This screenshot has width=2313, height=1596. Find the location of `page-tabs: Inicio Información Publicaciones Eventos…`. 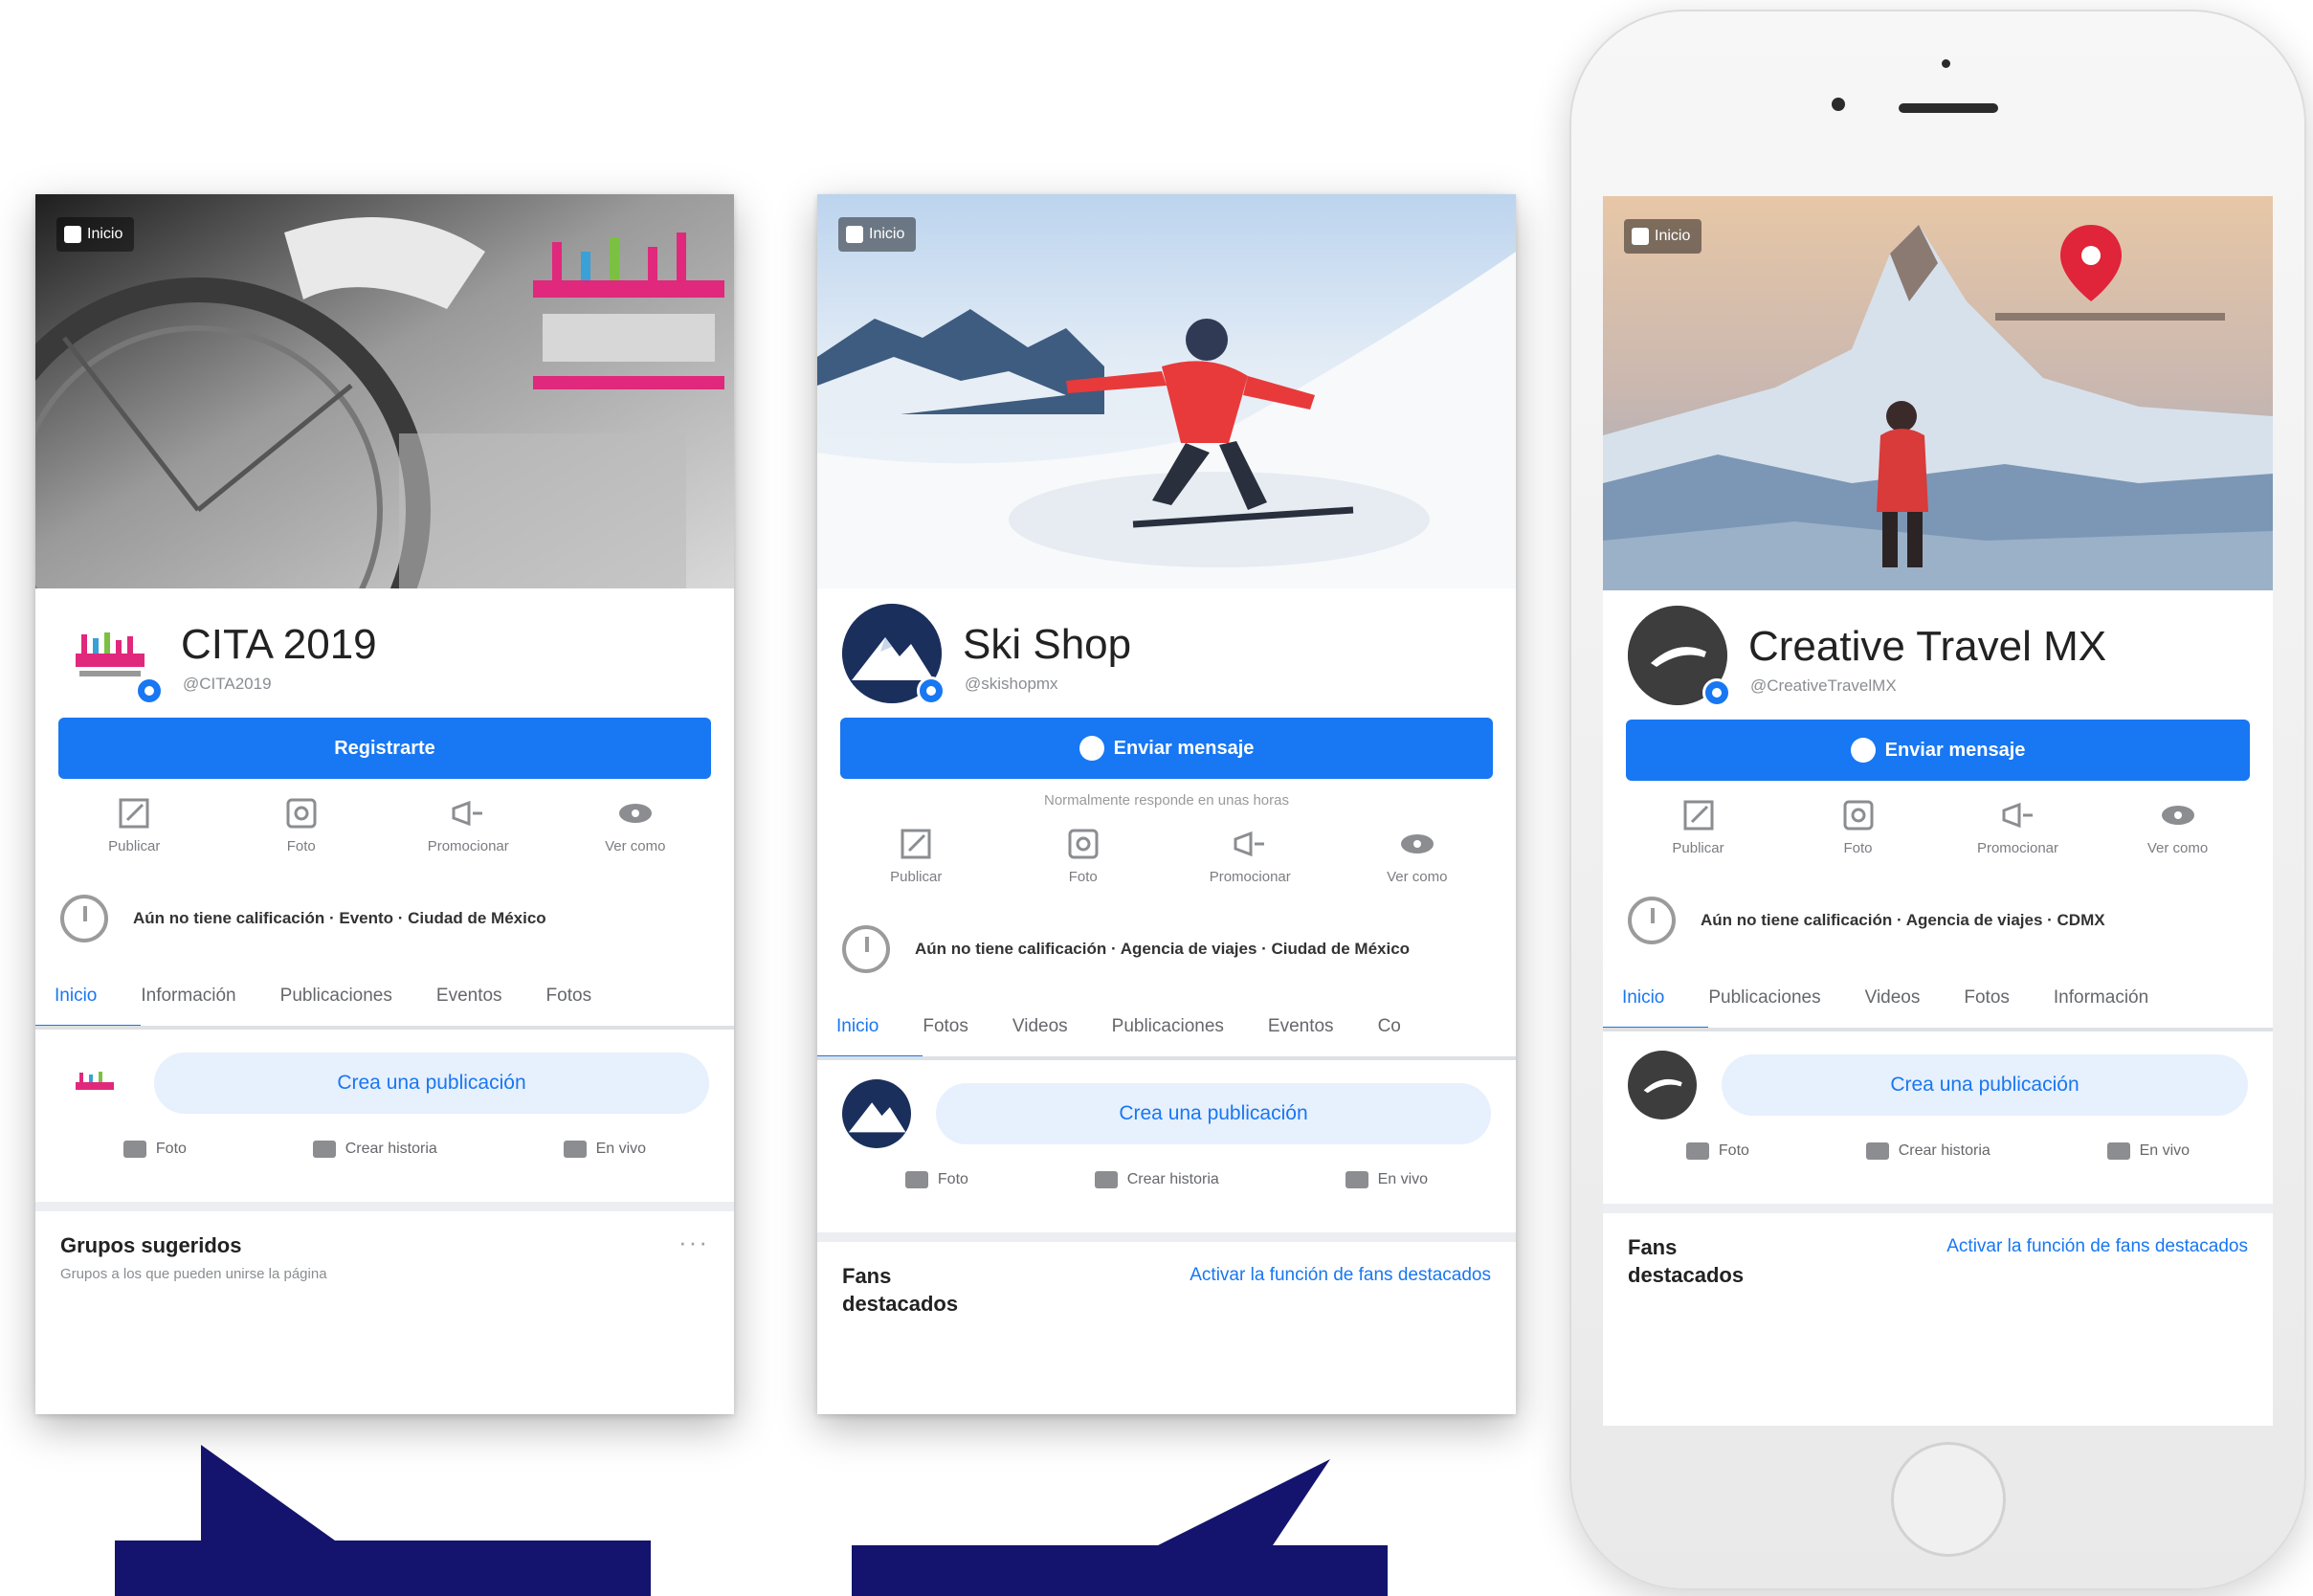

page-tabs: Inicio Información Publicaciones Eventos… is located at coordinates (384, 998).